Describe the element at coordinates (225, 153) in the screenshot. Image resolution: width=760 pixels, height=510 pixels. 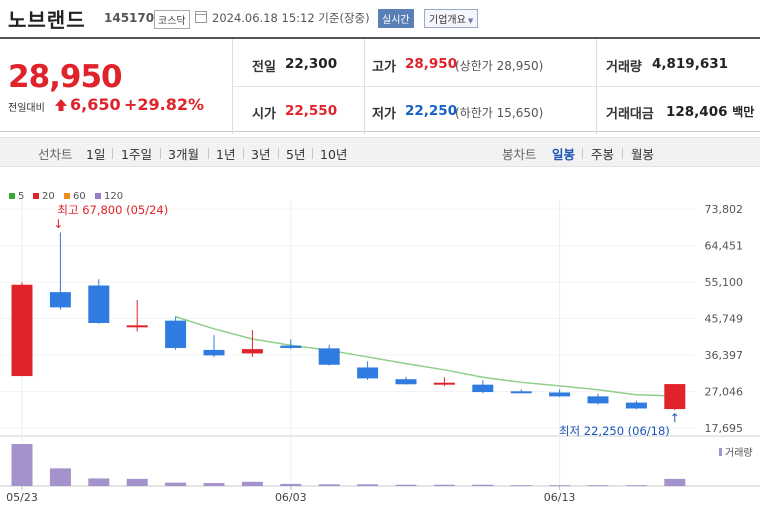
I see `tab-1y: 1년` at that location.